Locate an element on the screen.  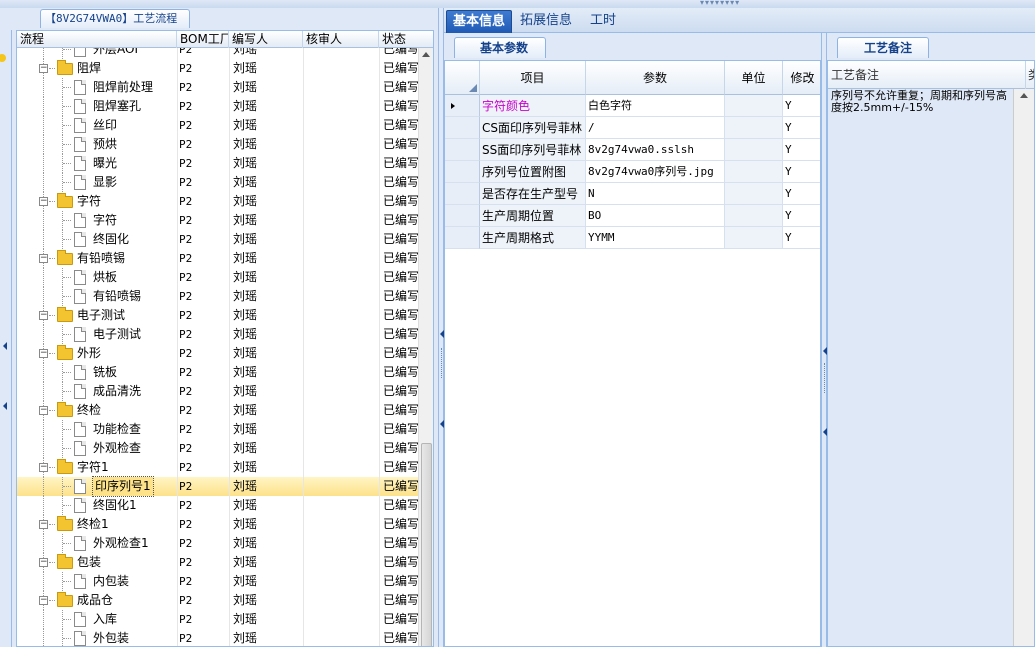
tree-folder-row: − 包装 P2 刘瑶 已编写 is located at coordinates (217, 562).